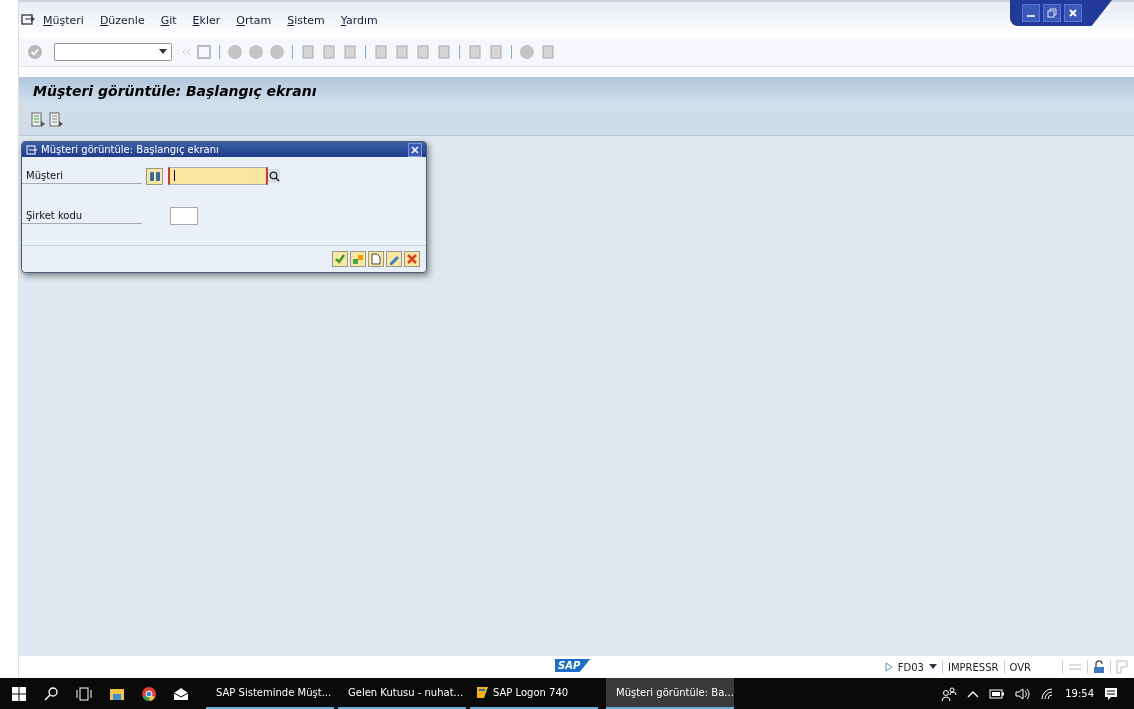 The width and height of the screenshot is (1134, 709). What do you see at coordinates (306, 20) in the screenshot?
I see `menu-item: Sistem` at bounding box center [306, 20].